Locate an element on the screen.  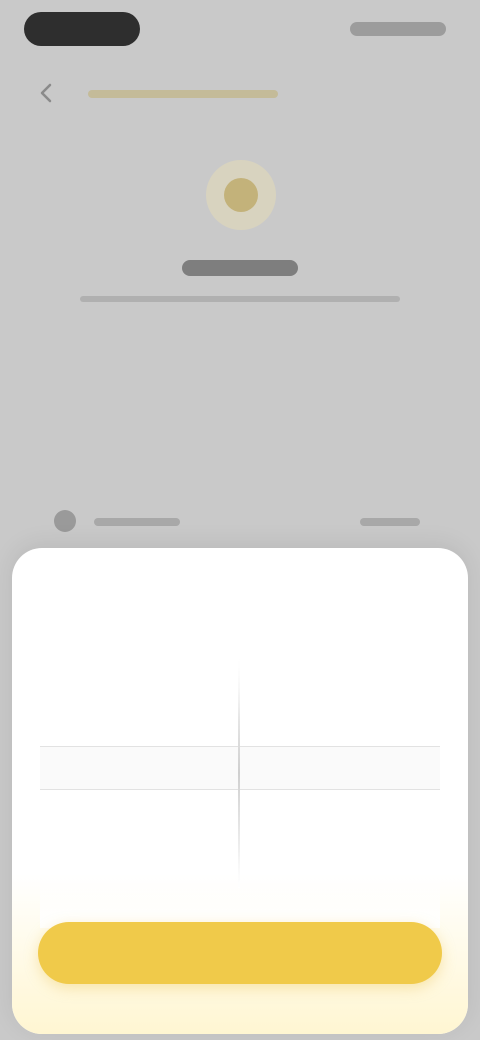
badge-icon is located at coordinates (241, 195).